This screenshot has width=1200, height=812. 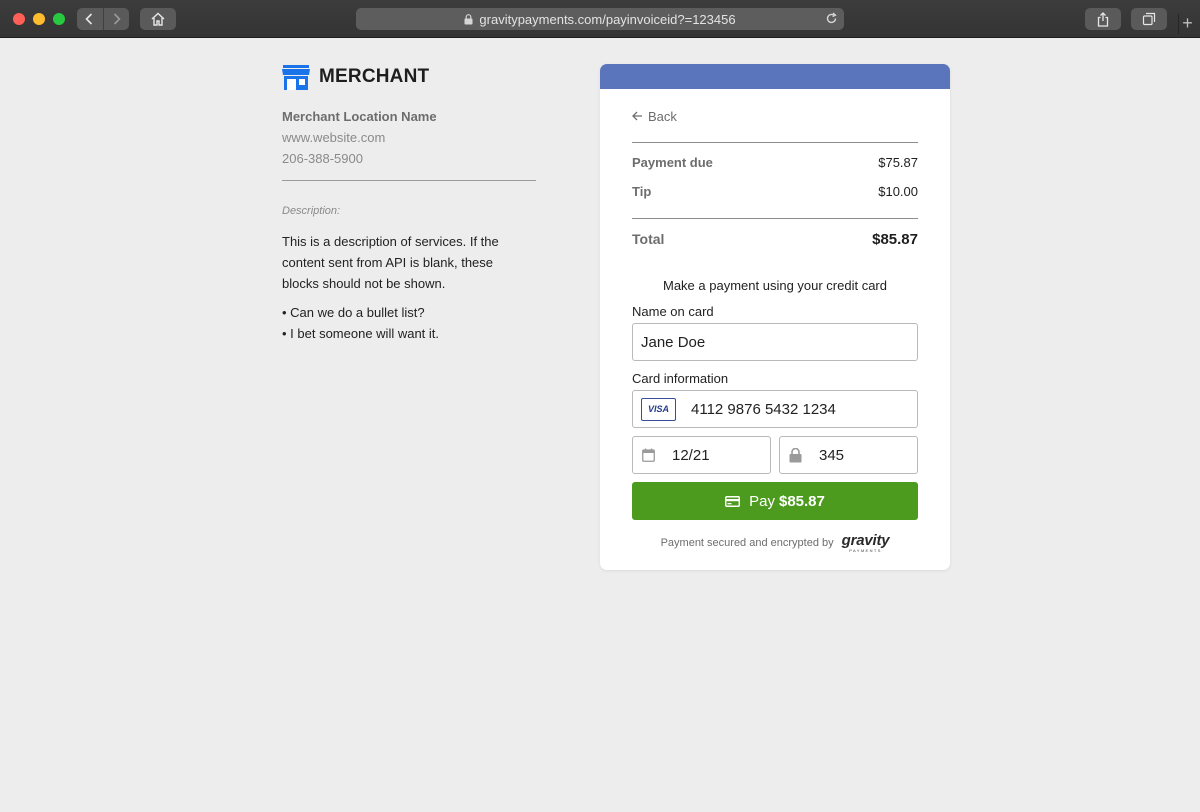 I want to click on card-number-input: VISA 4112 9876 5432 1234, so click(x=775, y=409).